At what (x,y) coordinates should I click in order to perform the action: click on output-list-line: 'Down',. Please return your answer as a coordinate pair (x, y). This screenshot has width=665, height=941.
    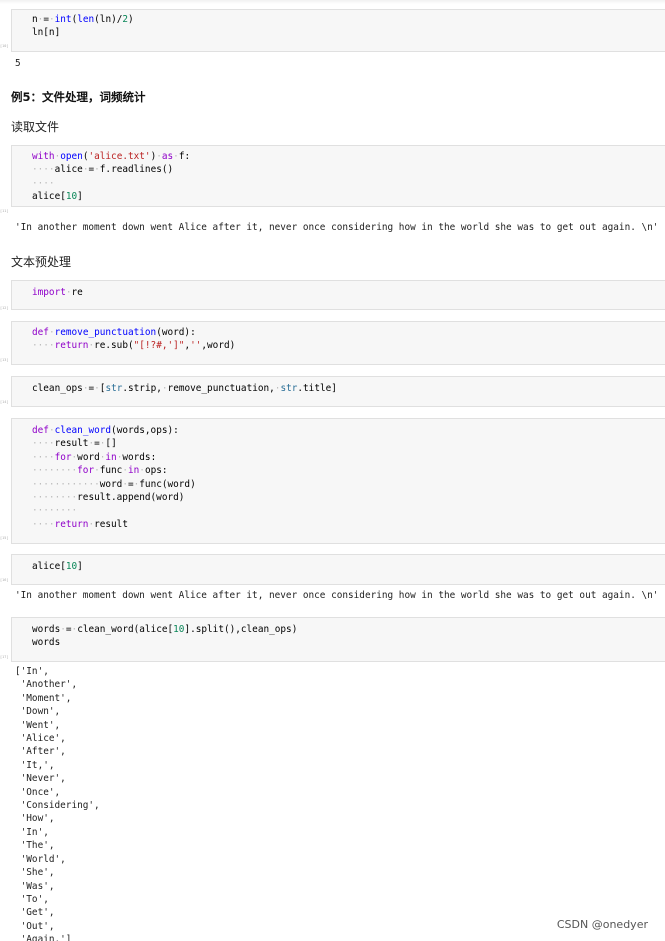
    Looking at the image, I should click on (38, 712).